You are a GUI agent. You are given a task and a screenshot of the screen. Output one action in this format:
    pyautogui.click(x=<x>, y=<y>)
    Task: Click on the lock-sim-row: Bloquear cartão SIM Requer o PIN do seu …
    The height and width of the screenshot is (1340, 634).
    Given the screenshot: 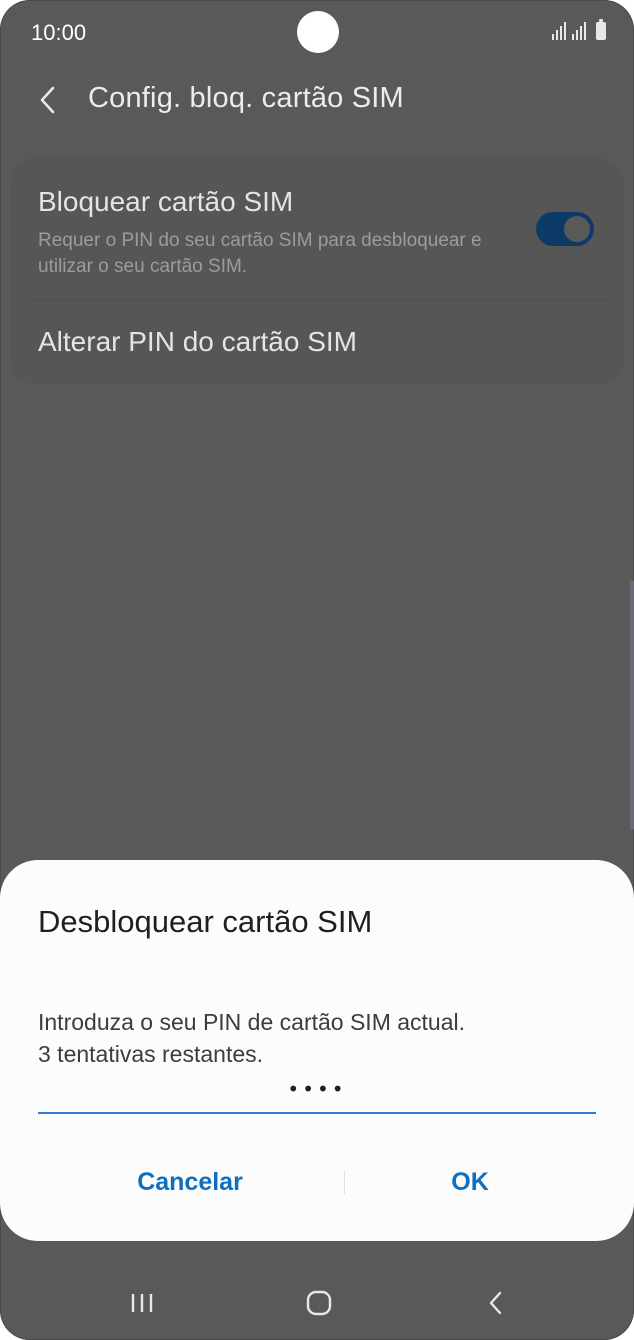 What is the action you would take?
    pyautogui.click(x=317, y=228)
    